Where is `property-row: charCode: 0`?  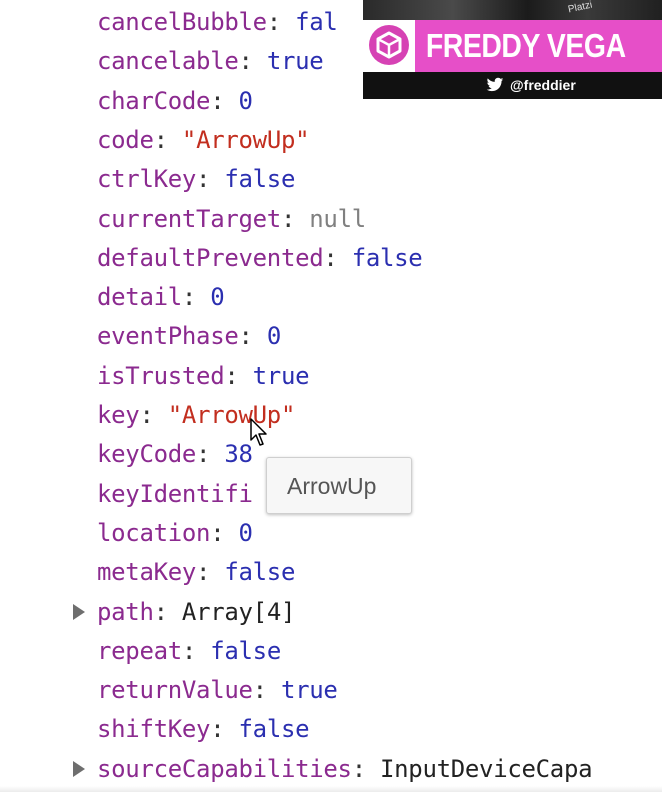
property-row: charCode: 0 is located at coordinates (175, 101).